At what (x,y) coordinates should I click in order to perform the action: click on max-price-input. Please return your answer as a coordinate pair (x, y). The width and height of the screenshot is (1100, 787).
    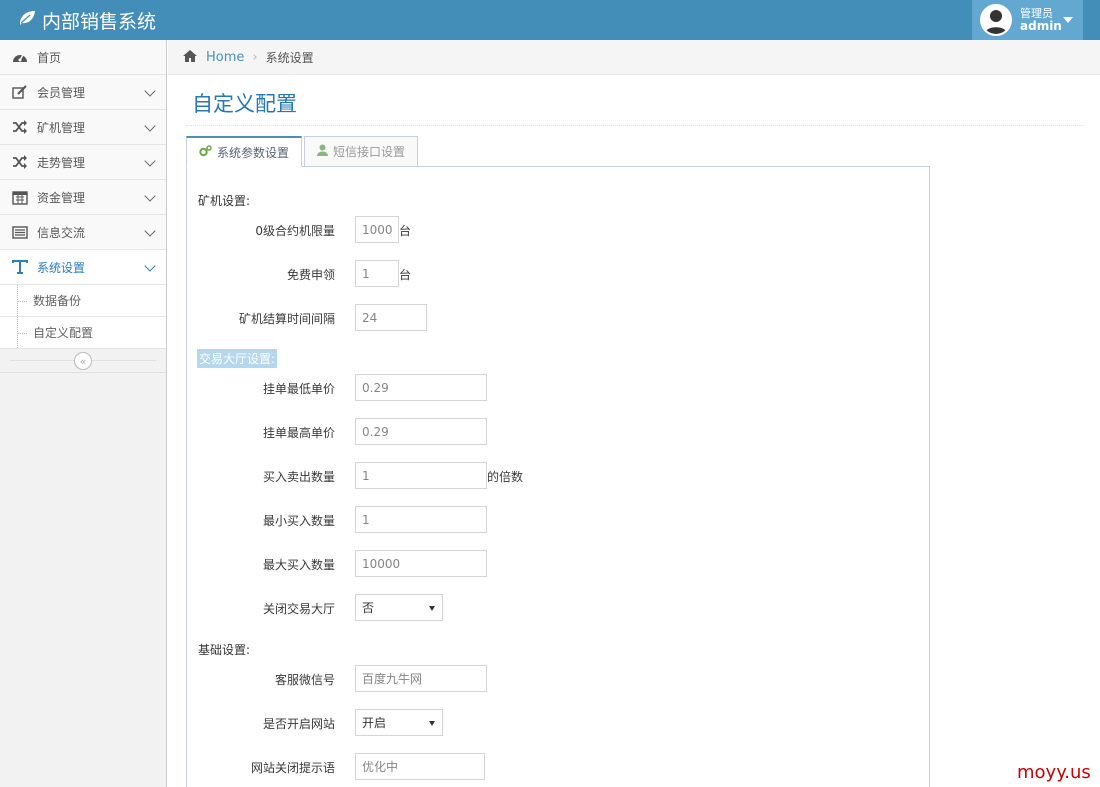
    Looking at the image, I should click on (421, 431).